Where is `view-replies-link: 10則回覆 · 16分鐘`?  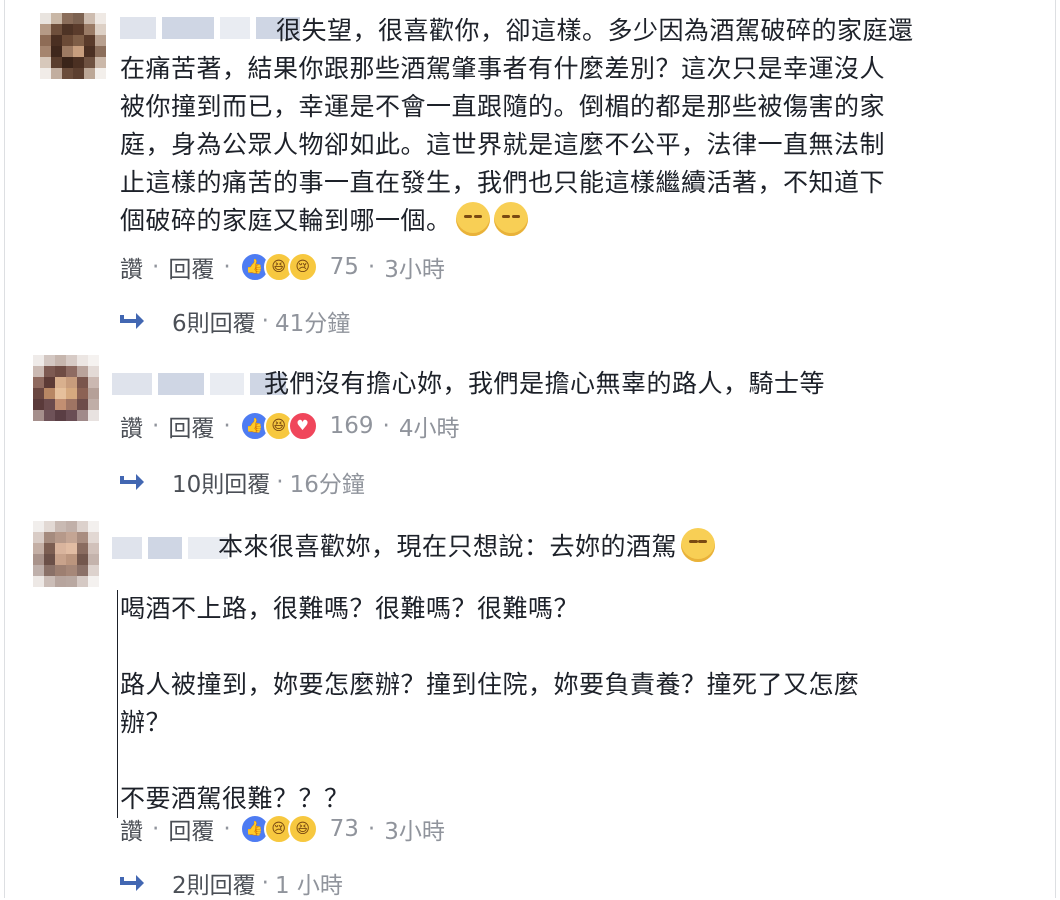 view-replies-link: 10則回覆 · 16分鐘 is located at coordinates (240, 482).